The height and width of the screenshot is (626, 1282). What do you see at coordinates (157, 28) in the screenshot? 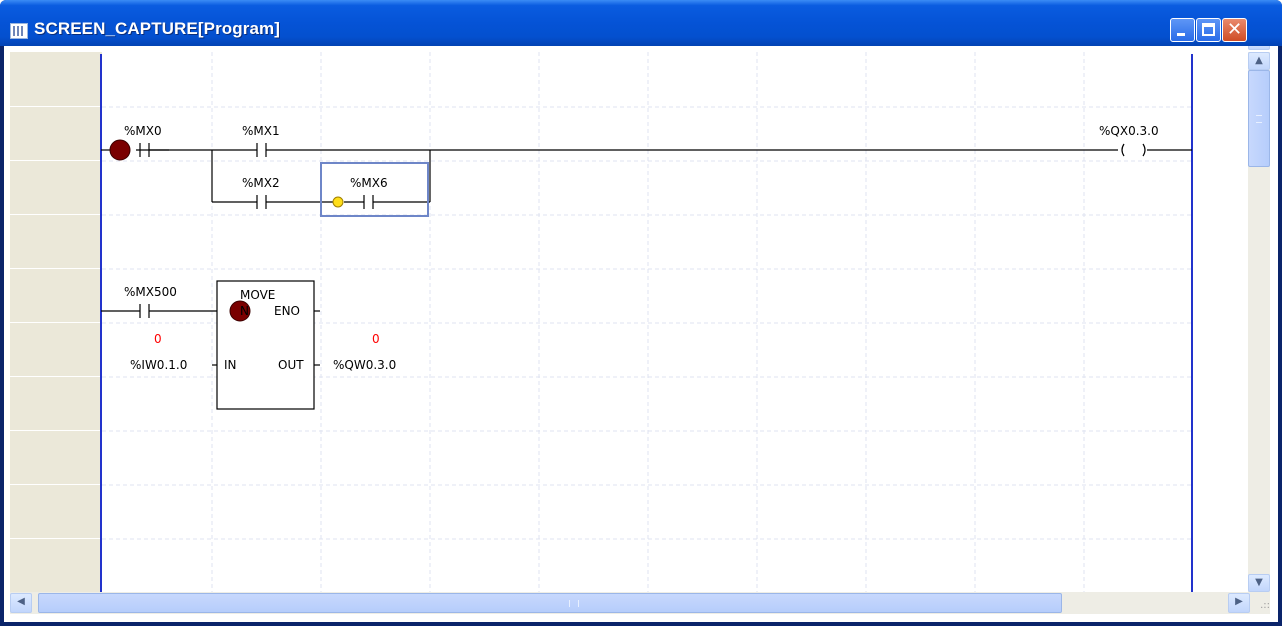
I see `window-title: SCREEN_CAPTURE[Program]` at bounding box center [157, 28].